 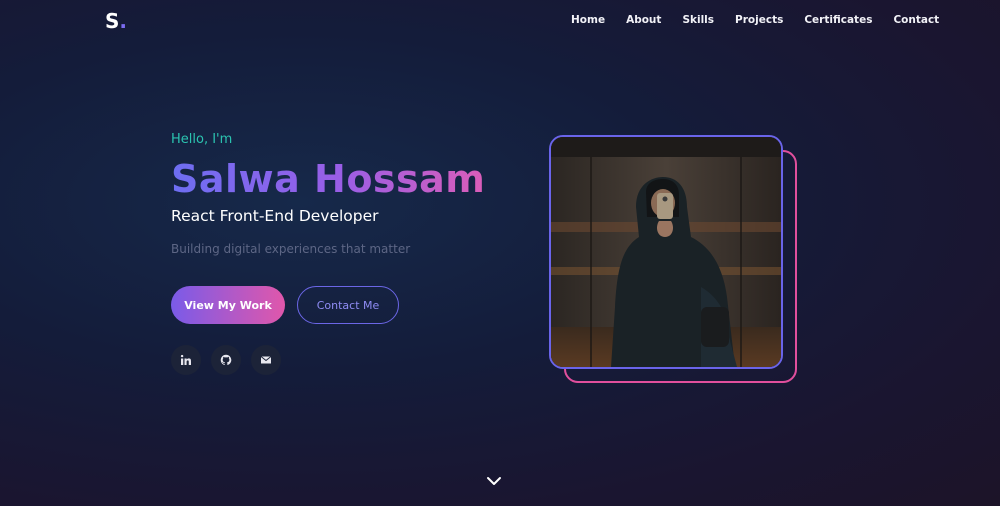 I want to click on hero-role: React Front-End Developer, so click(x=275, y=216).